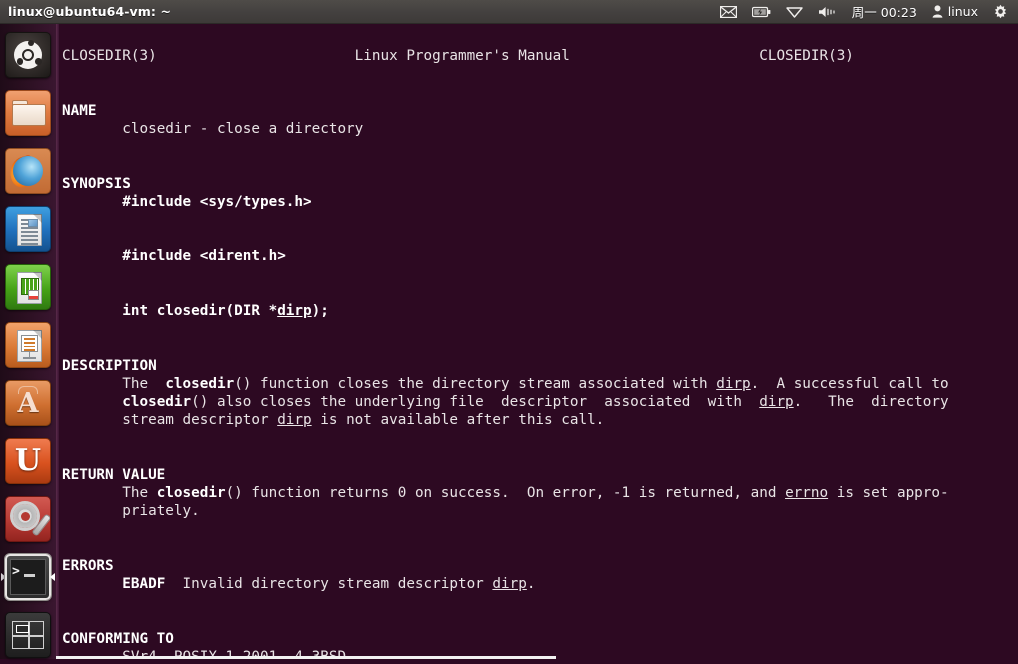 This screenshot has width=1018, height=664. What do you see at coordinates (191, 492) in the screenshot?
I see `rv-p1-fn: closedir` at bounding box center [191, 492].